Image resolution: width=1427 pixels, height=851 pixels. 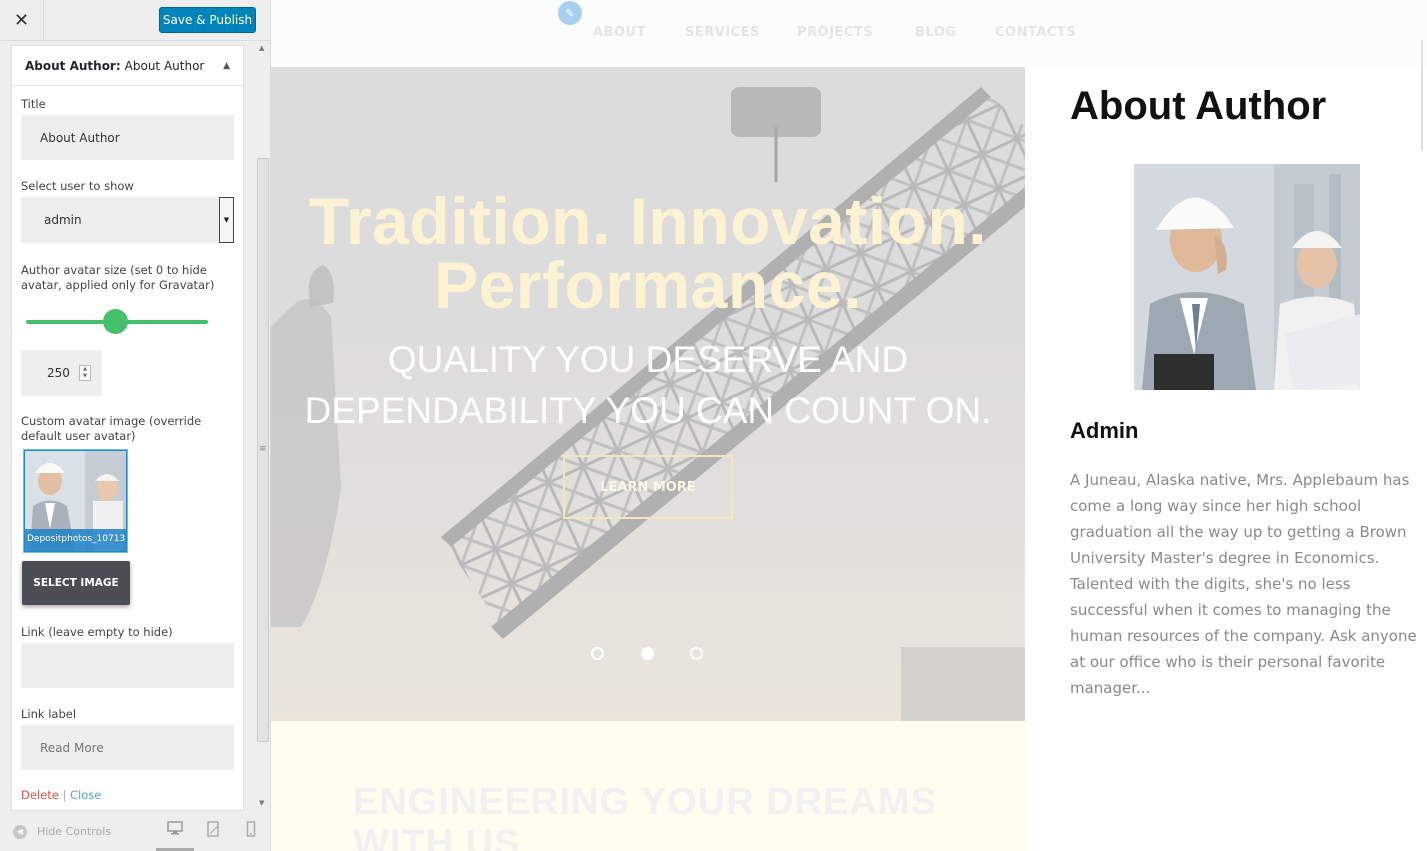 I want to click on widget-header: About Author: About Author ▲, so click(x=127, y=66).